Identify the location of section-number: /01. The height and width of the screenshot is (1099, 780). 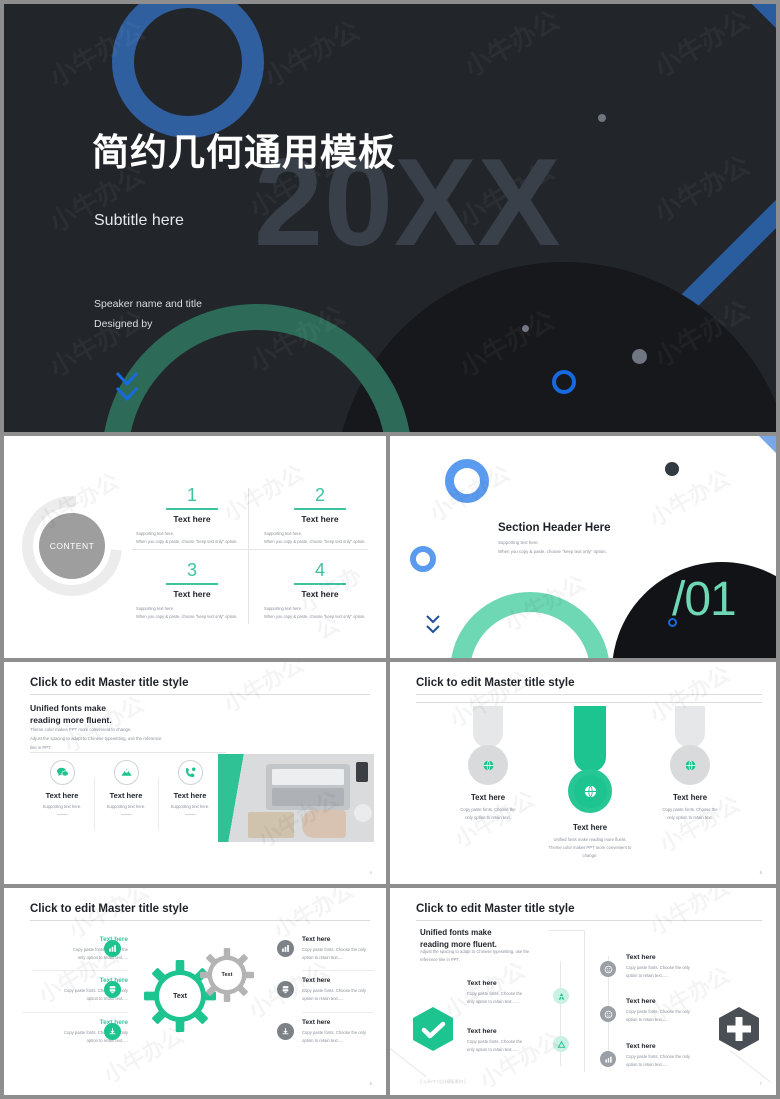
(704, 599).